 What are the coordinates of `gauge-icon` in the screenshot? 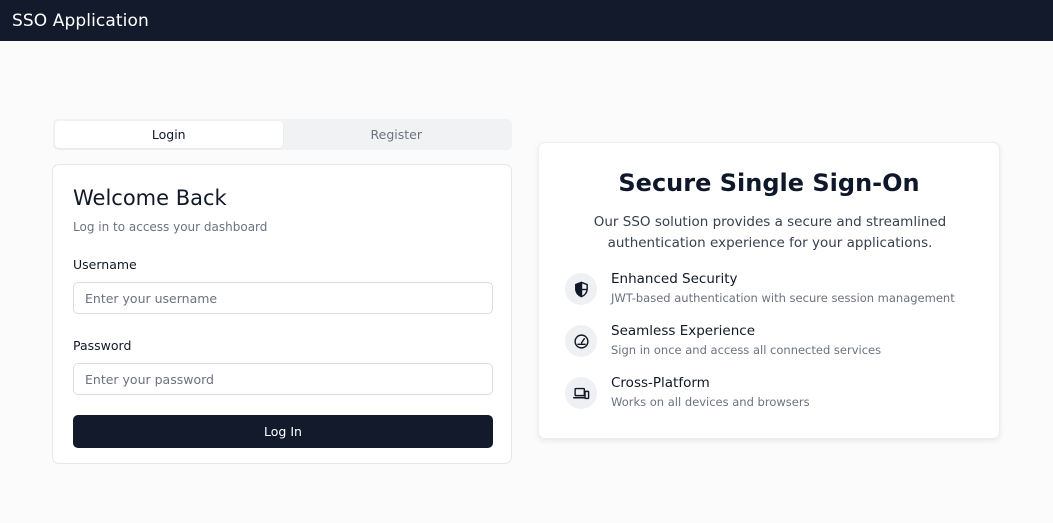 It's located at (581, 341).